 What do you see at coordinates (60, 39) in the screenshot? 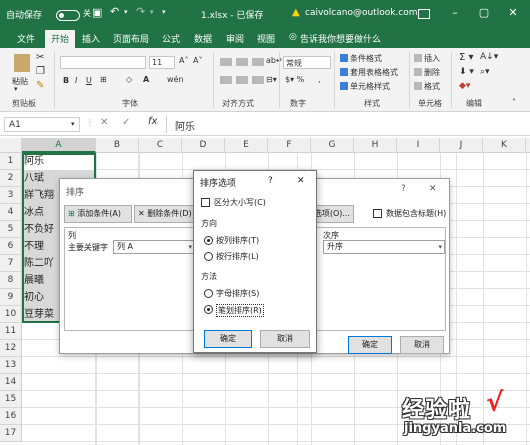
I see `tab-home: 开始` at bounding box center [60, 39].